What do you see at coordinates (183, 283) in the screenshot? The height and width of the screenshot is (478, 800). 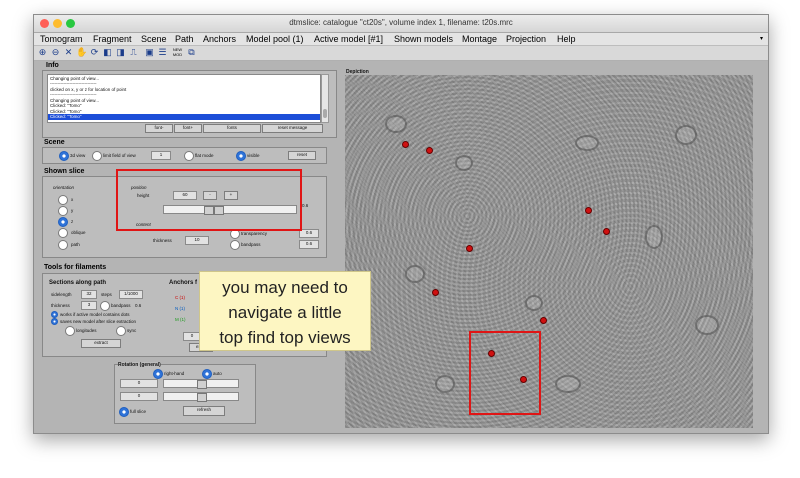 I see `anchors-label: Anchors f` at bounding box center [183, 283].